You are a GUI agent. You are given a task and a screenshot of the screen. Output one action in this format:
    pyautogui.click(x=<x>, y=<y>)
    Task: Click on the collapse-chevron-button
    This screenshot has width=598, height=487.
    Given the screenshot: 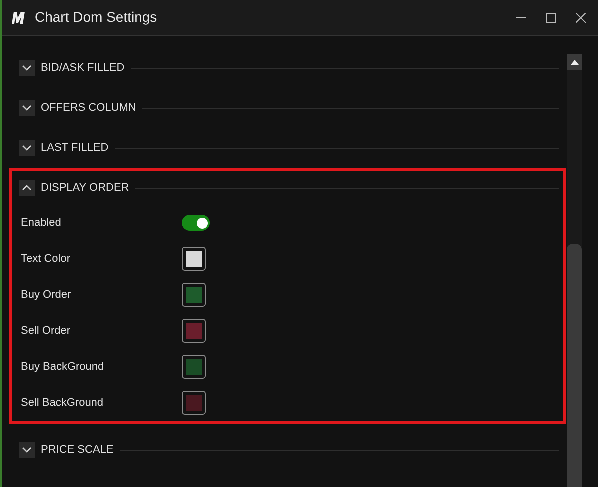 What is the action you would take?
    pyautogui.click(x=27, y=188)
    